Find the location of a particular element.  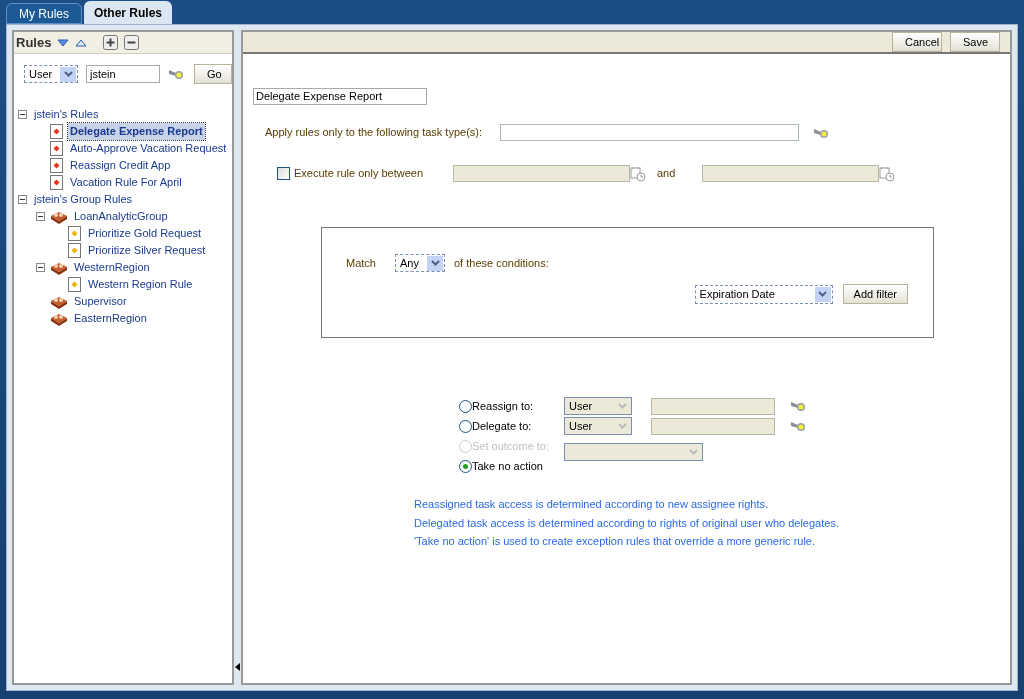

tree-item: Auto-Approve Vacation Request is located at coordinates (148, 148).